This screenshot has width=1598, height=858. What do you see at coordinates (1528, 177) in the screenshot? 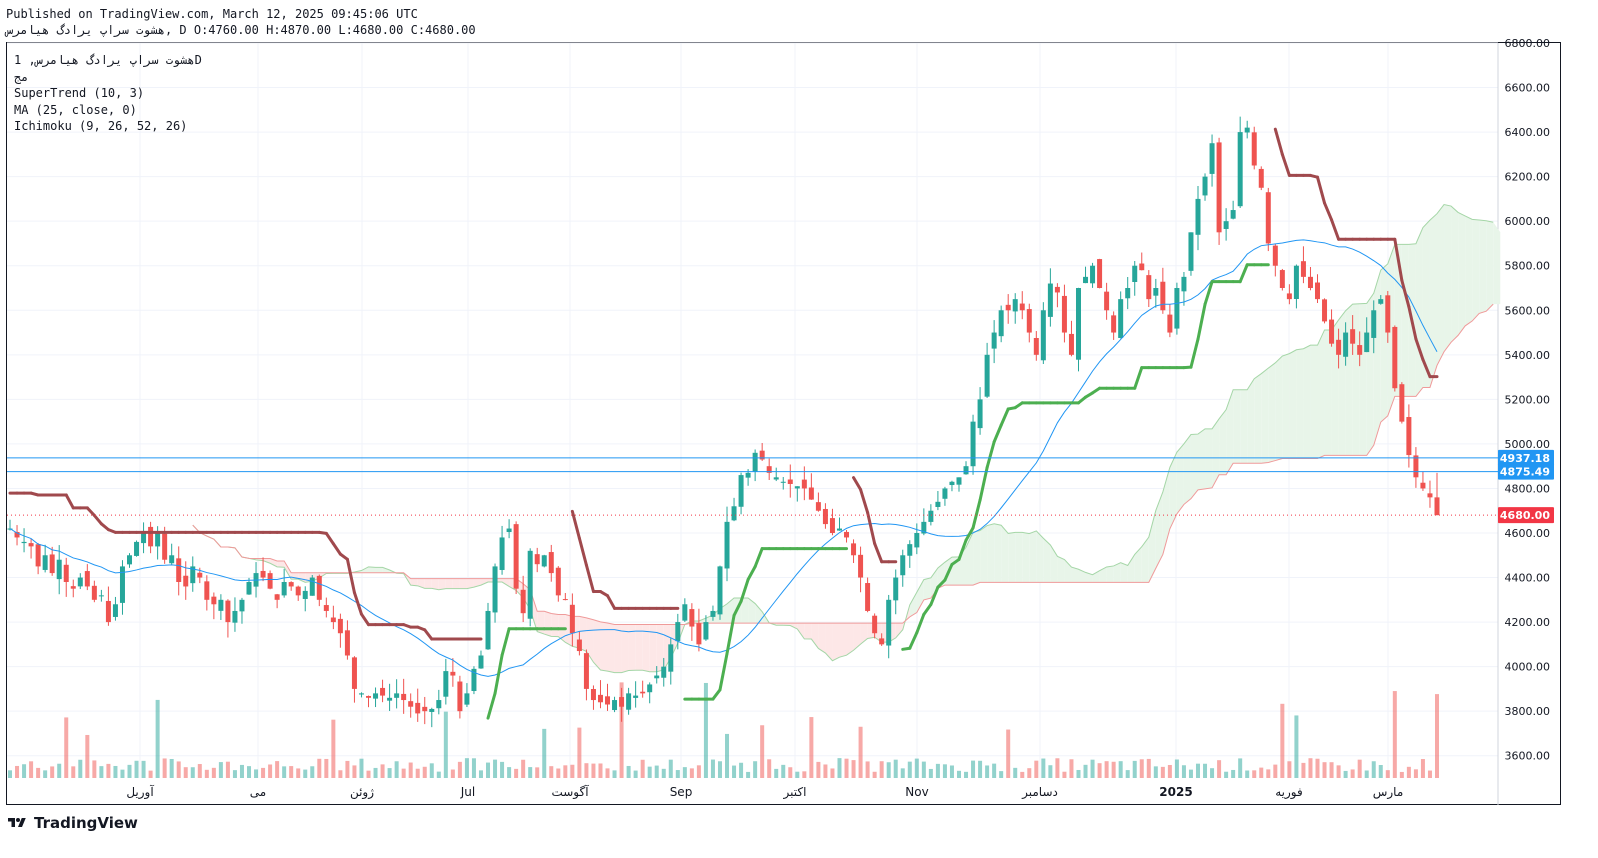
I see `y-tick-label: 6200.00` at bounding box center [1528, 177].